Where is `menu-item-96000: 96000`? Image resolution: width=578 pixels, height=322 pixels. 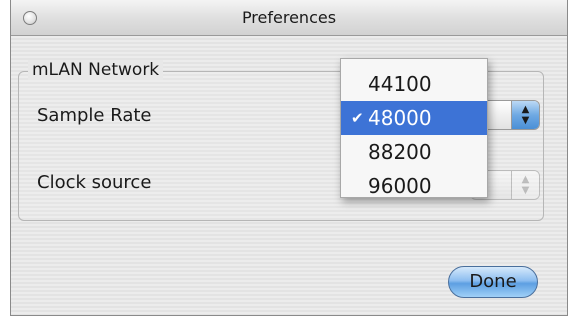
menu-item-96000: 96000 is located at coordinates (414, 186).